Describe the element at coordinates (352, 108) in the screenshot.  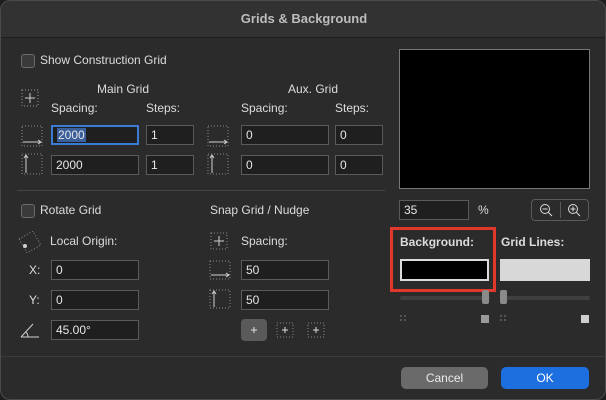
I see `aux-steps-label: Steps:` at that location.